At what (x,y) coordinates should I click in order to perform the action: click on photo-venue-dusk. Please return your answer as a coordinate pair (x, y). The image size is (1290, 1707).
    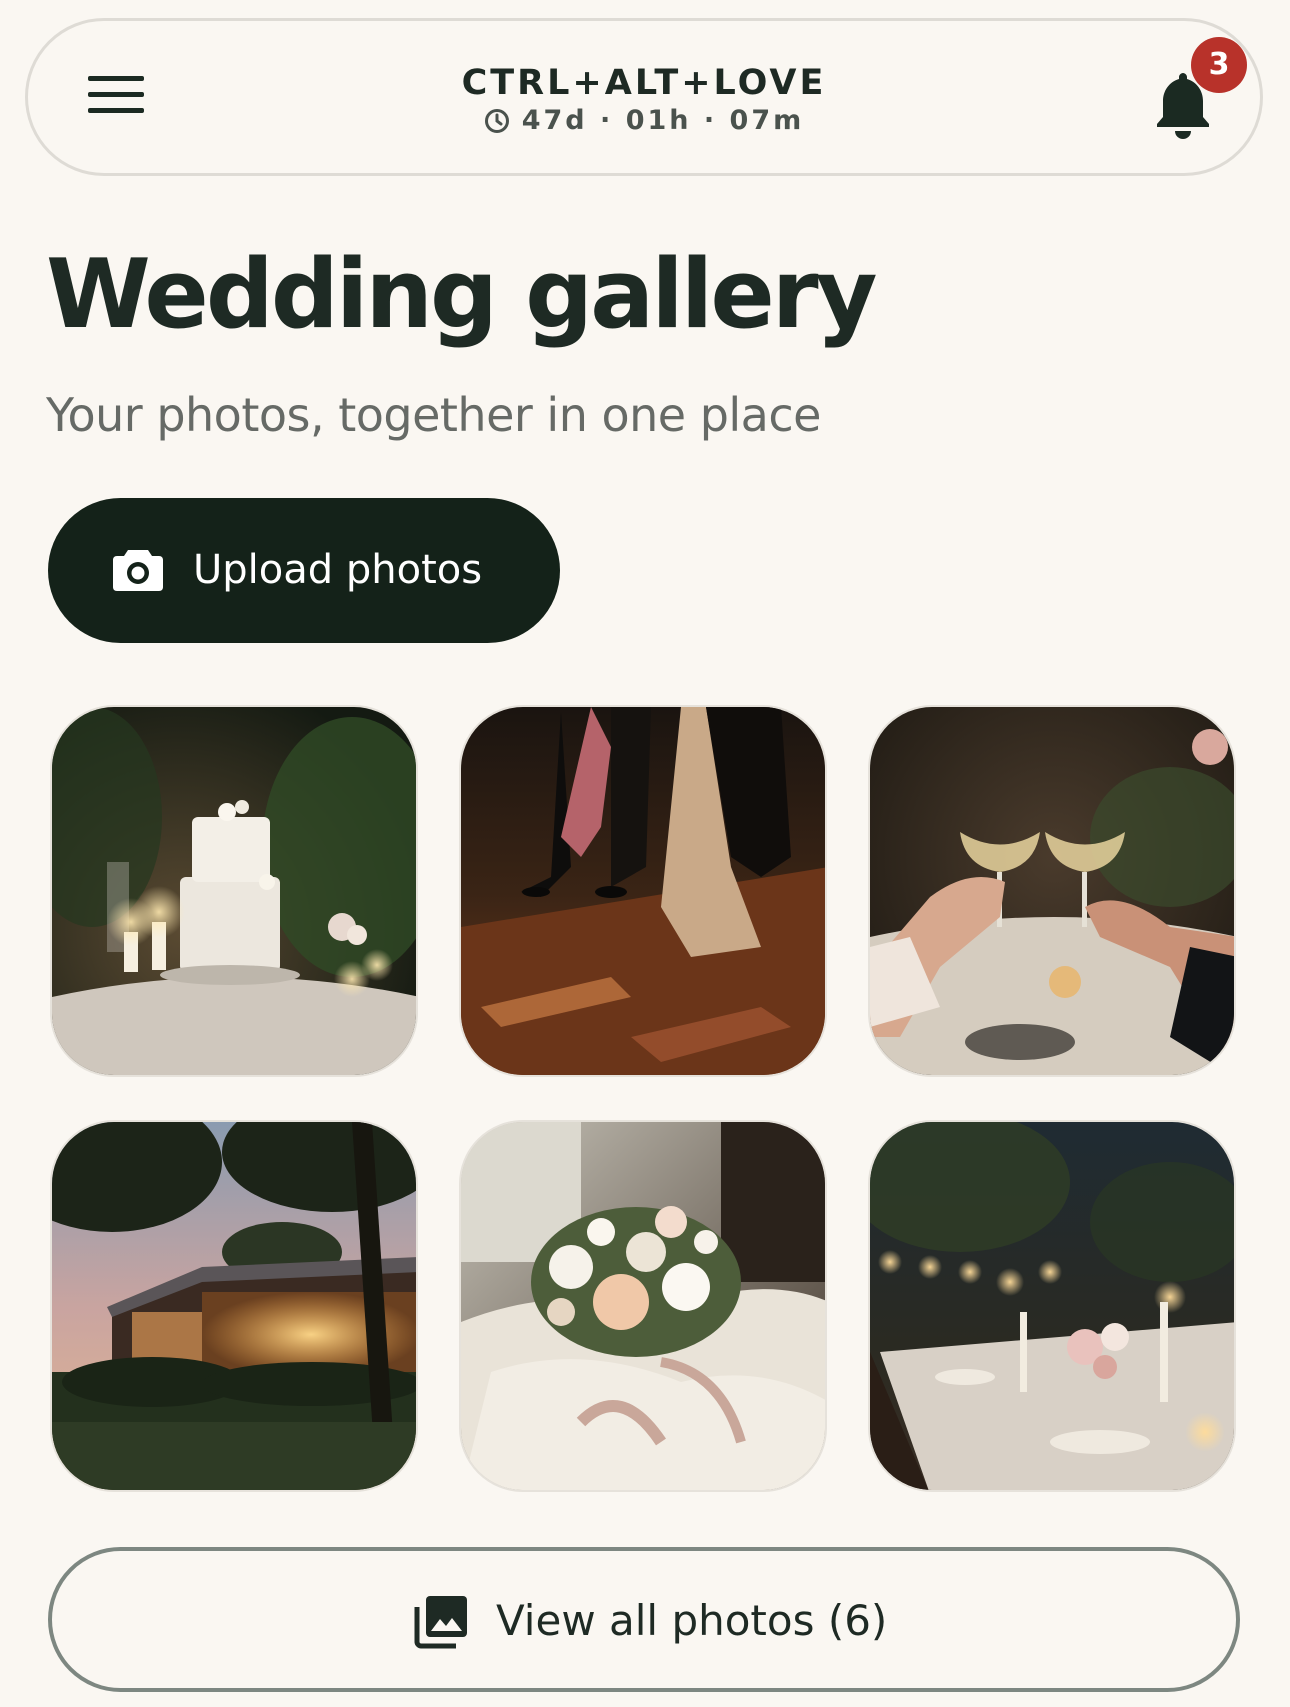
    Looking at the image, I should click on (234, 1306).